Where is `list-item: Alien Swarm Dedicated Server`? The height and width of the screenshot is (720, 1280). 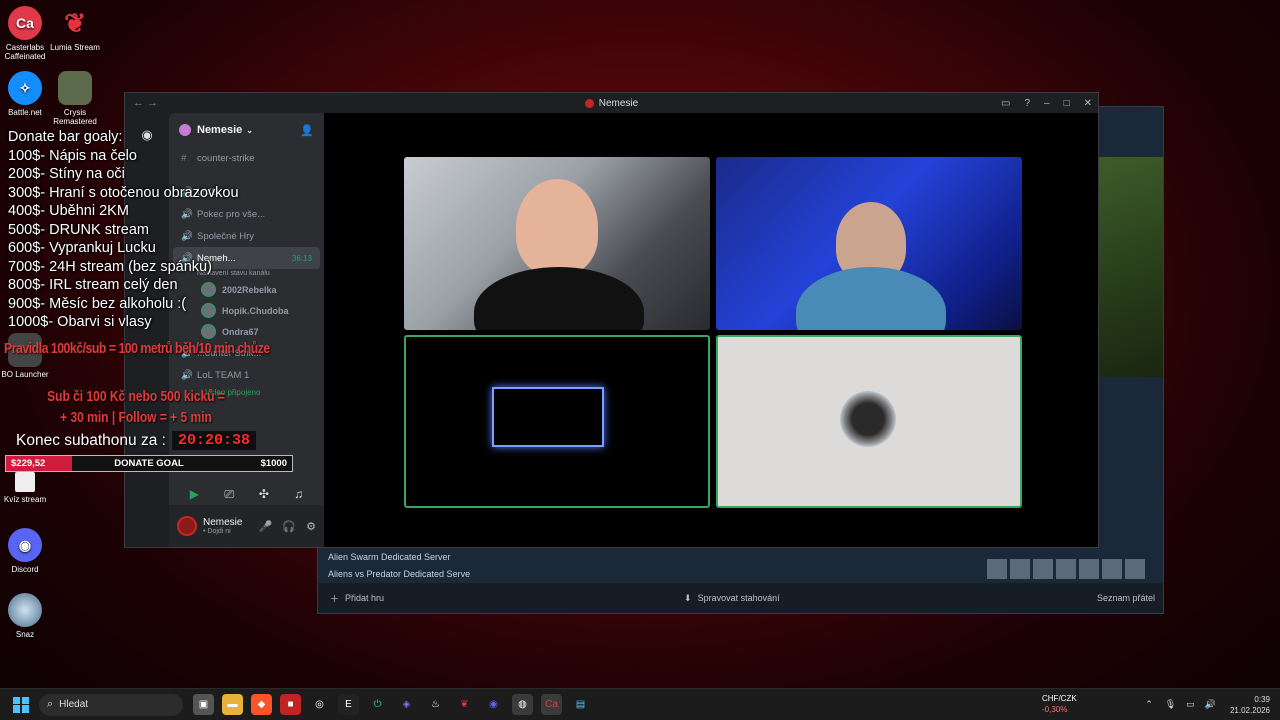 list-item: Alien Swarm Dedicated Server is located at coordinates (413, 557).